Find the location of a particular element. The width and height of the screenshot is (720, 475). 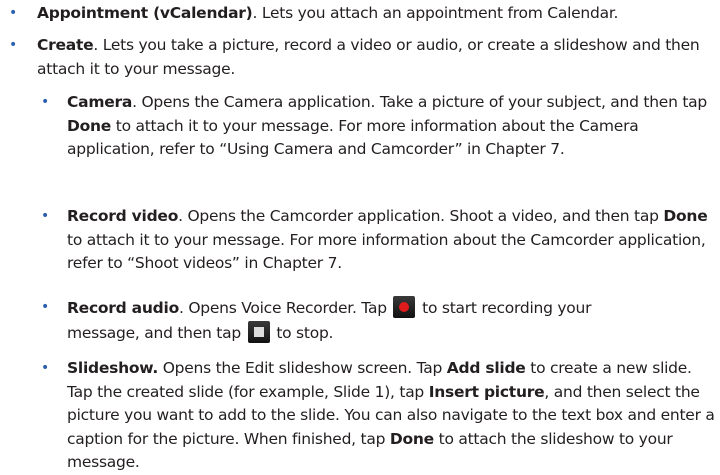

add-slide-label: Add slide is located at coordinates (486, 368).